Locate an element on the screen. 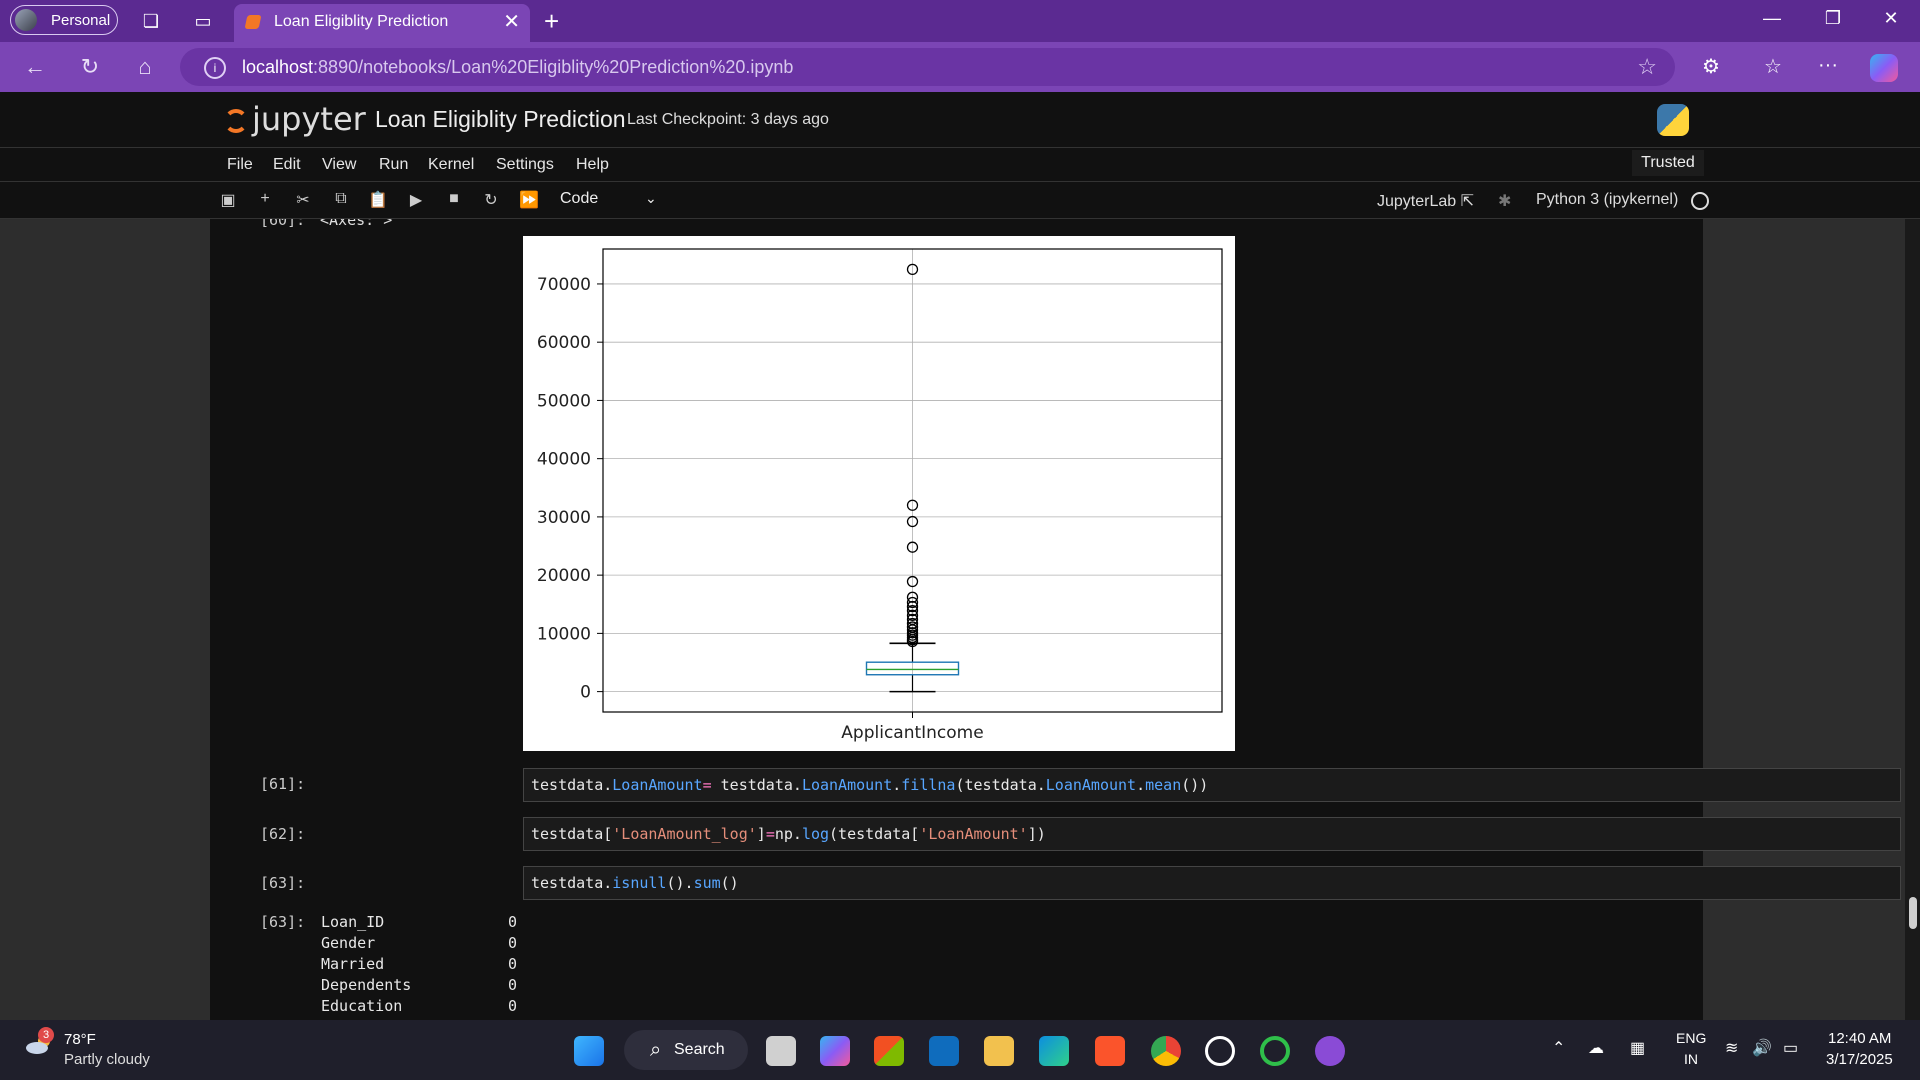 The width and height of the screenshot is (1920, 1080). new-tab-icon: + is located at coordinates (551, 21).